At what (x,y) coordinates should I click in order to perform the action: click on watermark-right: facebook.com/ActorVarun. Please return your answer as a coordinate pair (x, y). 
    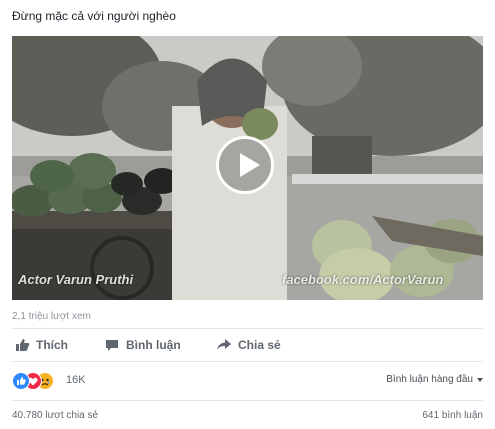
    Looking at the image, I should click on (363, 279).